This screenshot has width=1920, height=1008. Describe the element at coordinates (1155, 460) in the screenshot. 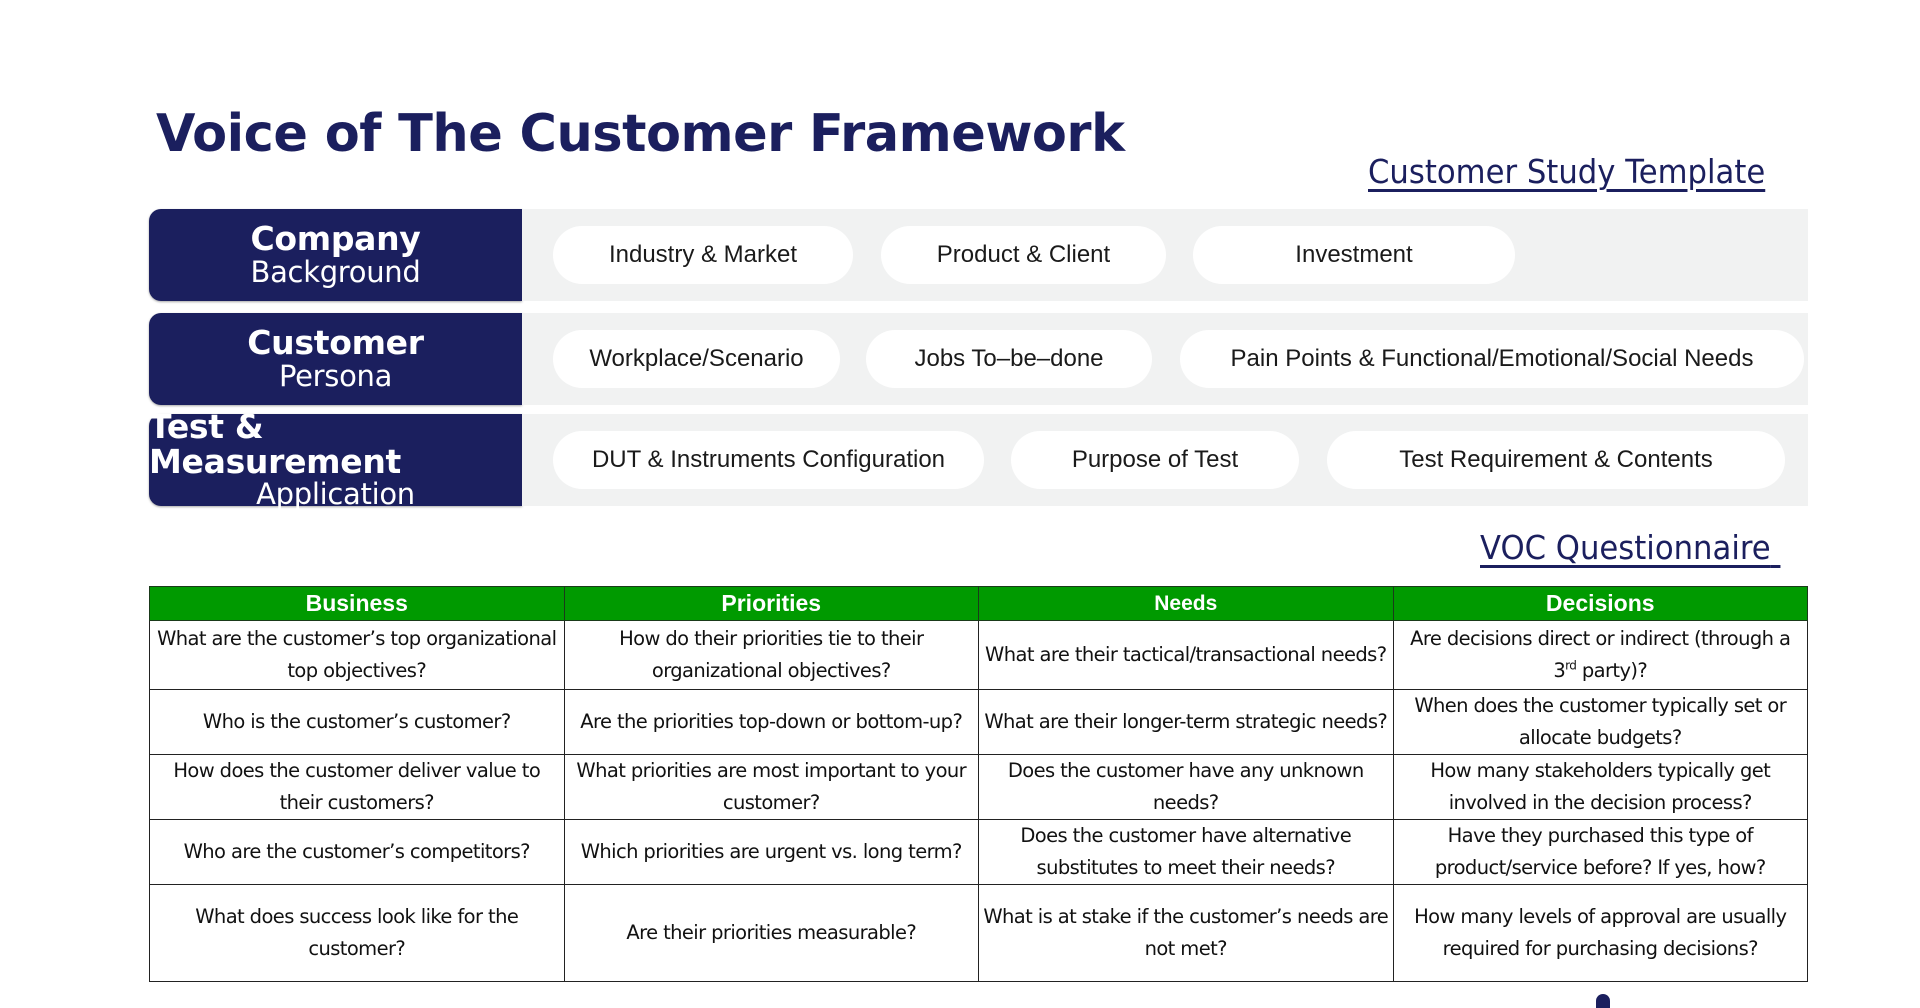

I see `pill-purpose-of-test: Purpose of Test` at that location.